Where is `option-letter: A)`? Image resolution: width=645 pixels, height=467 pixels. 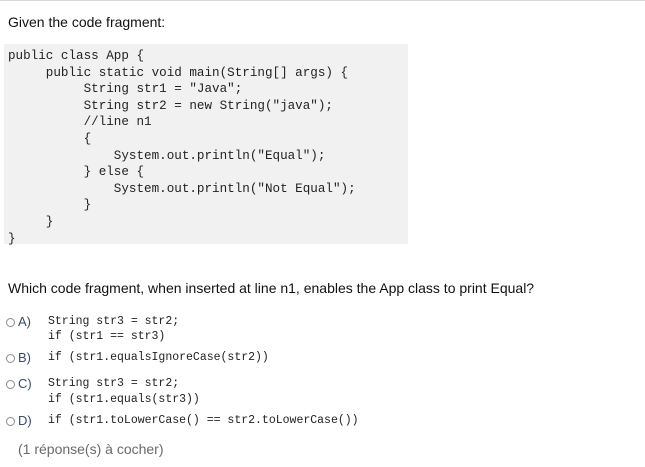 option-letter: A) is located at coordinates (24, 321).